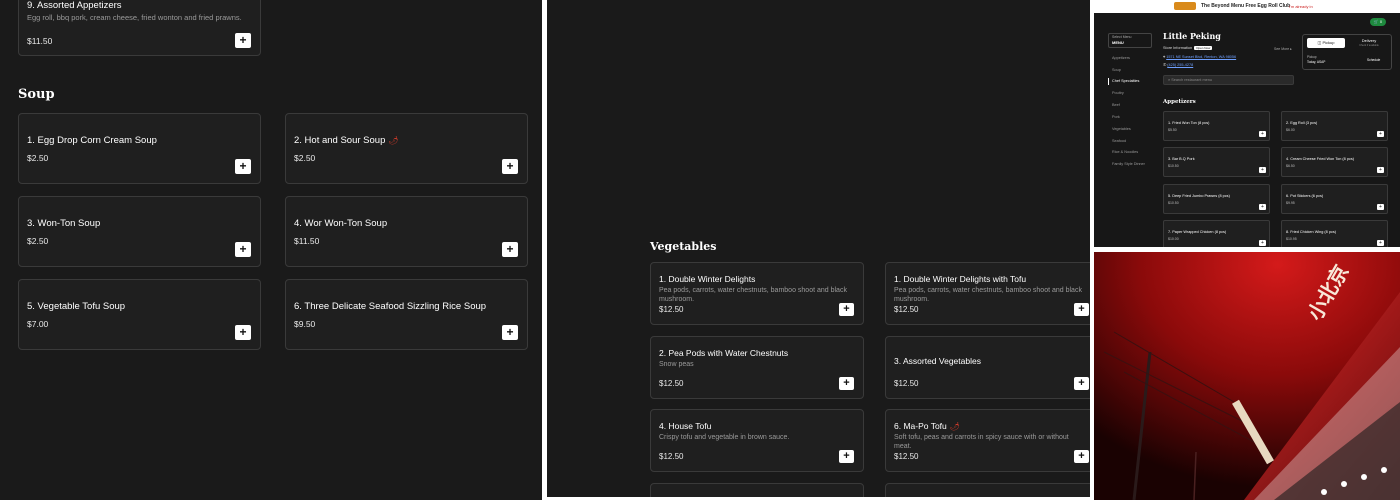  What do you see at coordinates (1290, 166) in the screenshot?
I see `item-price: $6.50` at bounding box center [1290, 166].